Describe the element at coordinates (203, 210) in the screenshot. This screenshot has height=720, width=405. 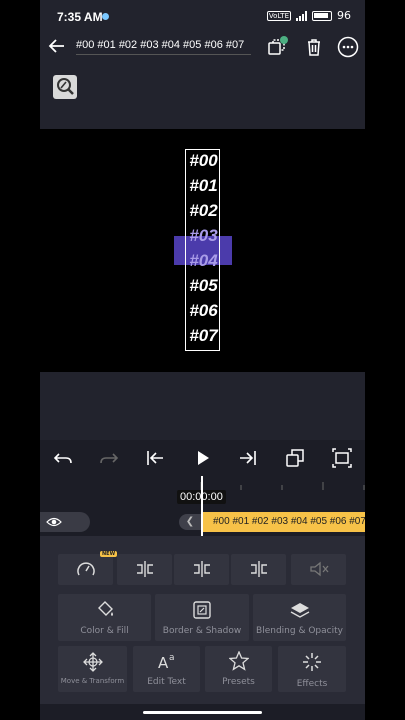
I see `canvas-label: #02` at that location.